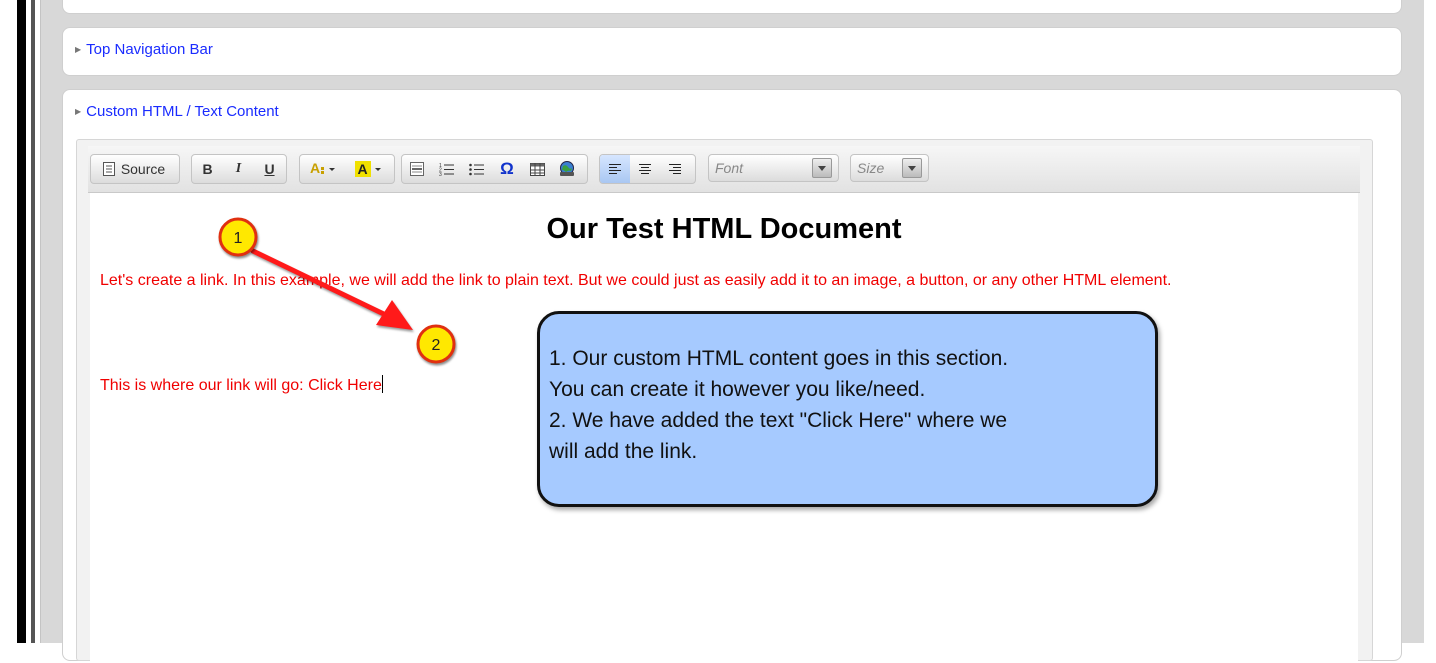  I want to click on custom-html-label: Custom HTML / Text Content, so click(182, 111).